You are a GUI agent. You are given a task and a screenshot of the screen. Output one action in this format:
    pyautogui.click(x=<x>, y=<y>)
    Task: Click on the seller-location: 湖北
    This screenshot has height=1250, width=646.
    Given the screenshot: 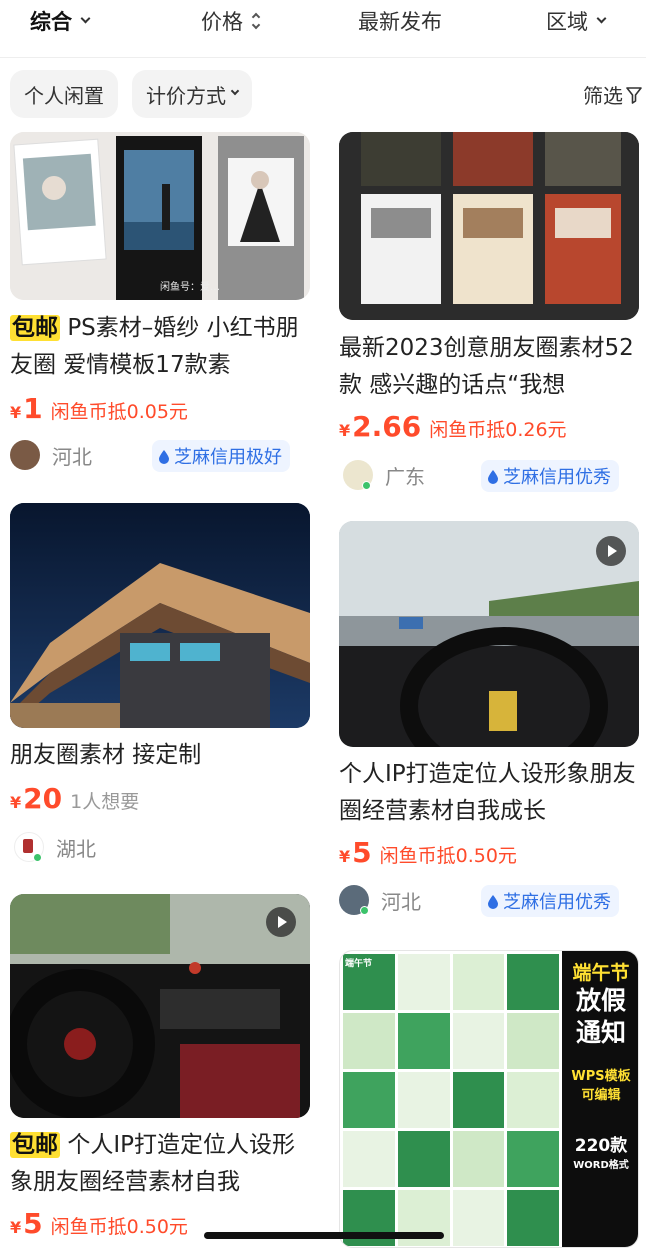 What is the action you would take?
    pyautogui.click(x=76, y=848)
    